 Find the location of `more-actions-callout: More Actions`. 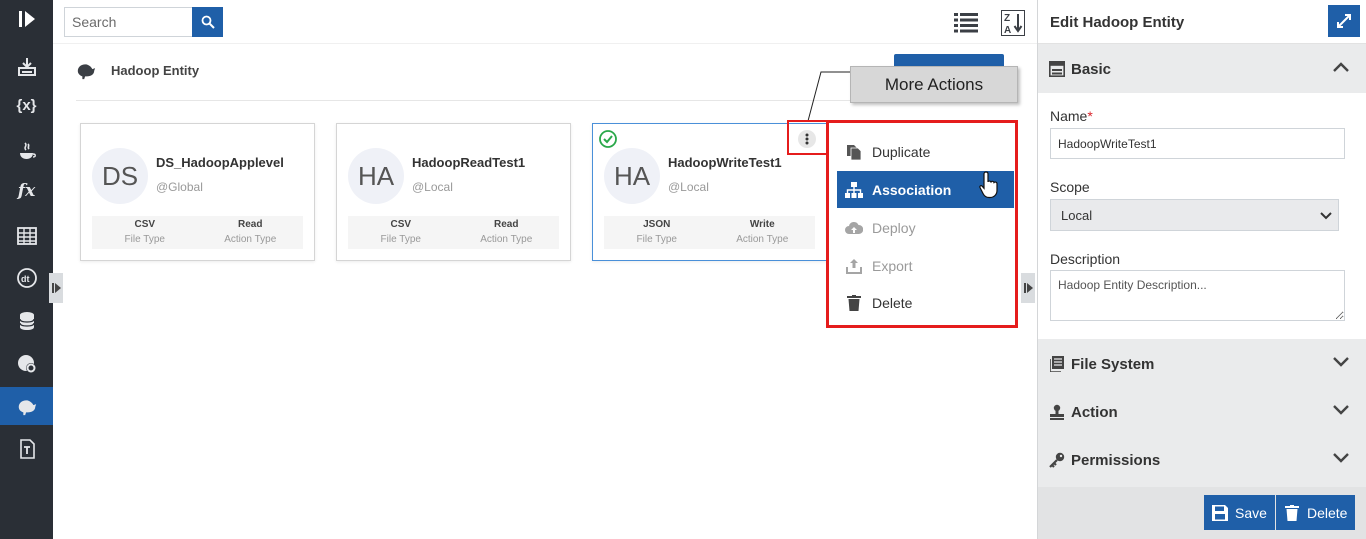

more-actions-callout: More Actions is located at coordinates (934, 84).